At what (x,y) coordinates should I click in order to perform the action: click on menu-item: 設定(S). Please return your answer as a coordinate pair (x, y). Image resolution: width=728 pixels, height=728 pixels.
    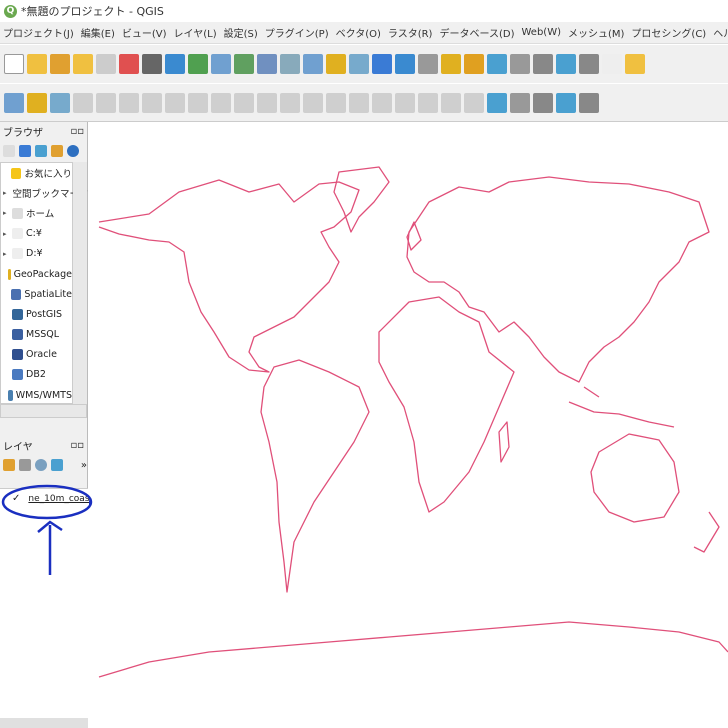
    Looking at the image, I should click on (241, 32).